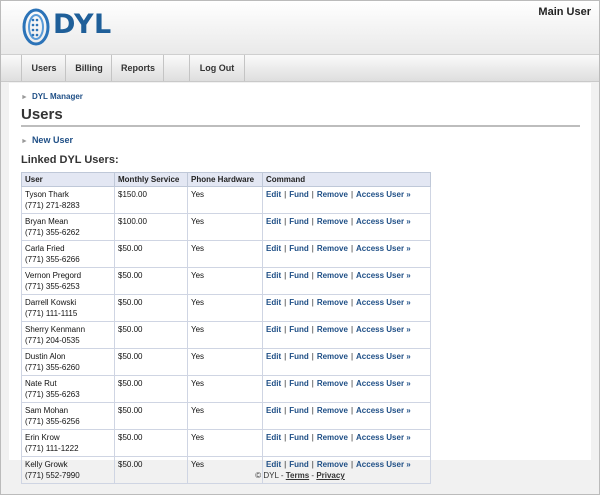 This screenshot has height=495, width=600. Describe the element at coordinates (52, 96) in the screenshot. I see `breadcrumb: ► DYL Manager` at that location.